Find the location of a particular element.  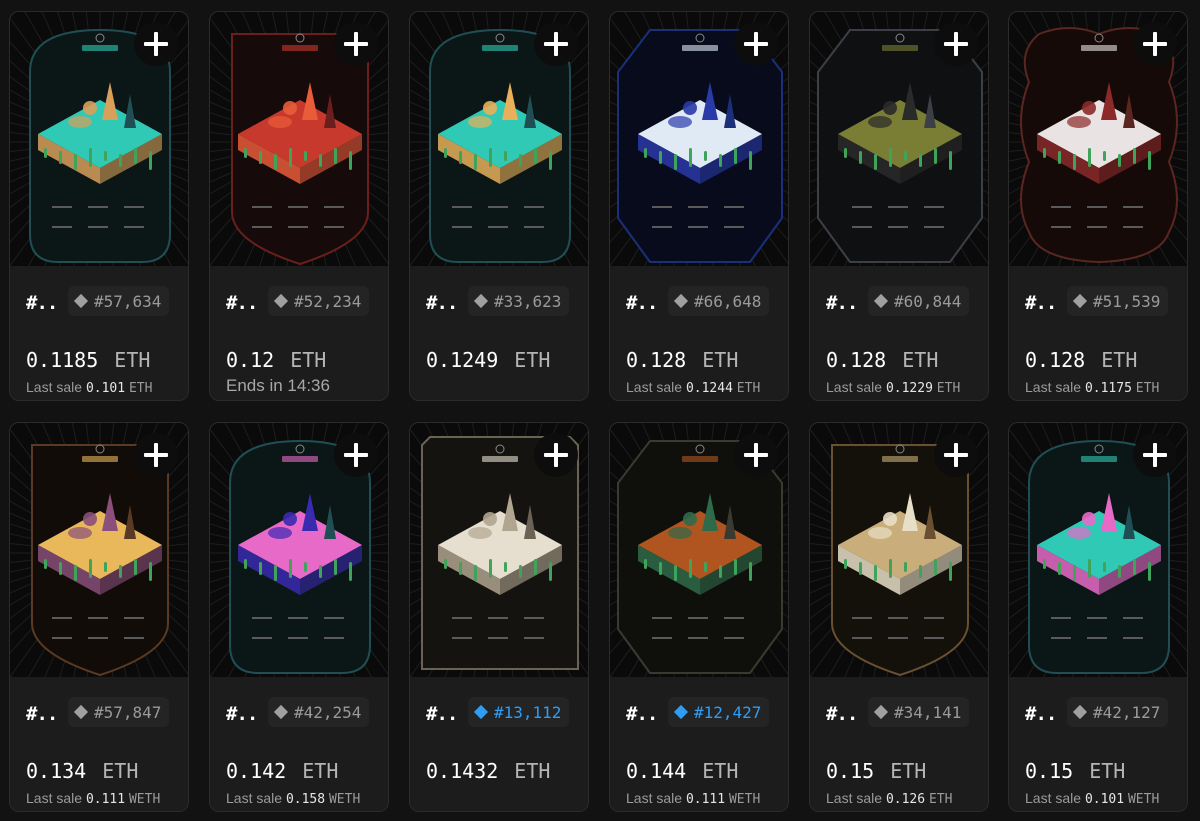

nft-card: #.. #33,623 0.1249 ETH is located at coordinates (499, 206).